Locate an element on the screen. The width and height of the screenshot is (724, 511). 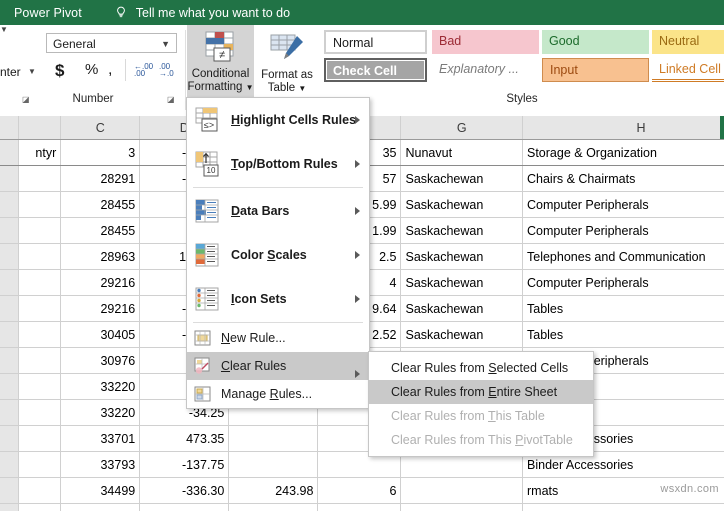
grid-cell: Storage & Organization is located at coordinates (623, 152).